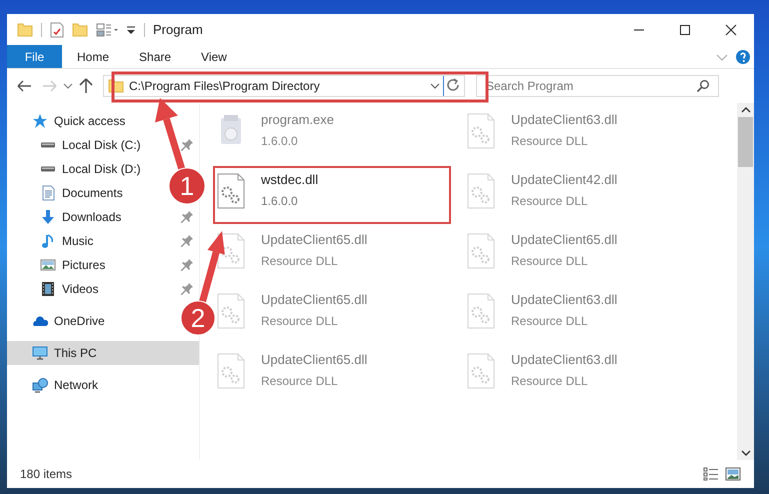 The width and height of the screenshot is (769, 494). What do you see at coordinates (214, 56) in the screenshot?
I see `ribbon-tab: View` at bounding box center [214, 56].